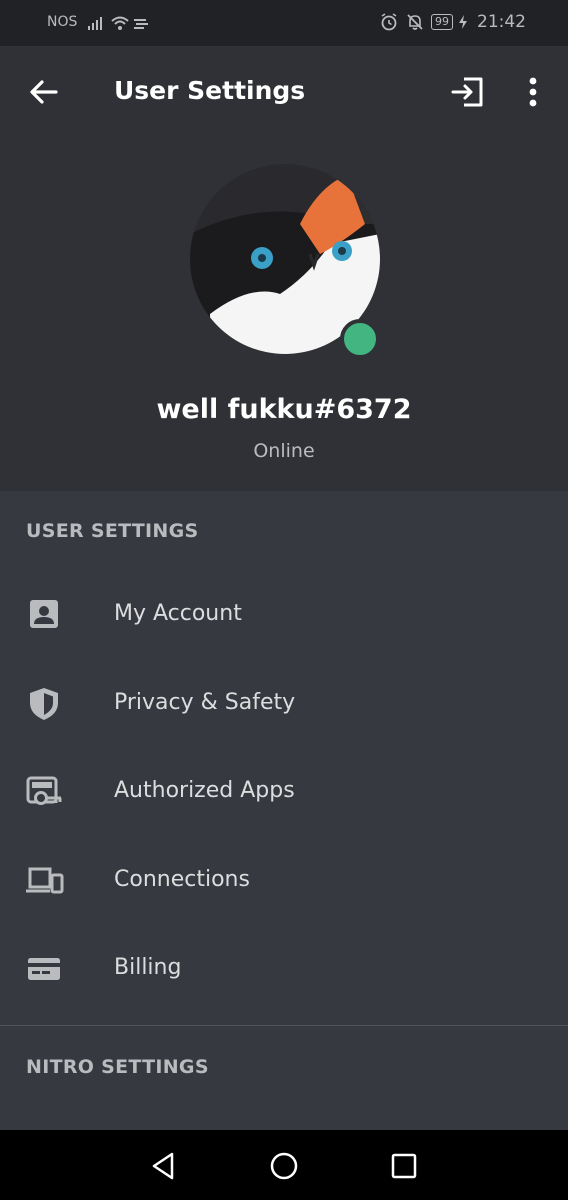  Describe the element at coordinates (44, 703) in the screenshot. I see `shield-icon` at that location.